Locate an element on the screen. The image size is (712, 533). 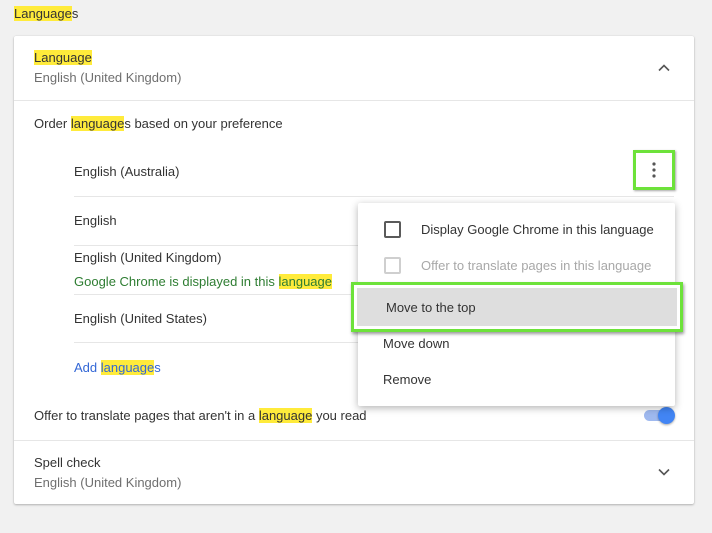
menu-item-move-to-top: Move to the top is located at coordinates (517, 307).